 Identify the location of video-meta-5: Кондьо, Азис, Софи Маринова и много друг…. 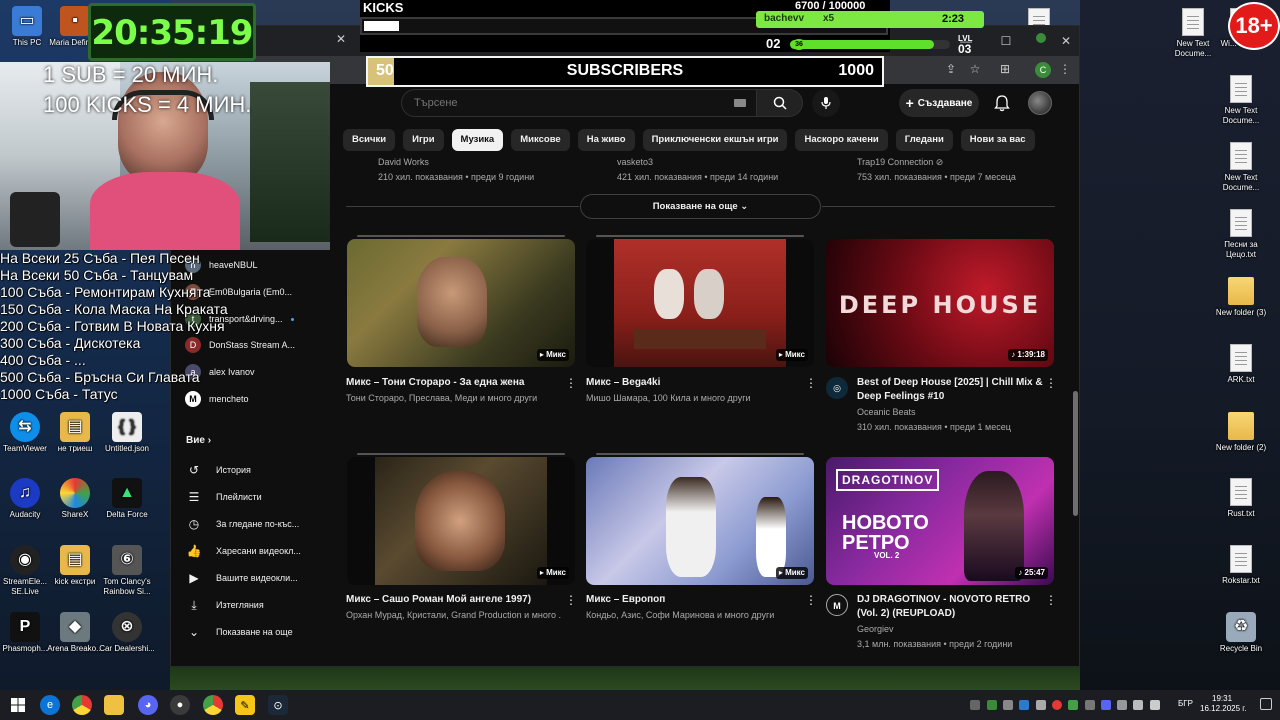
(693, 615).